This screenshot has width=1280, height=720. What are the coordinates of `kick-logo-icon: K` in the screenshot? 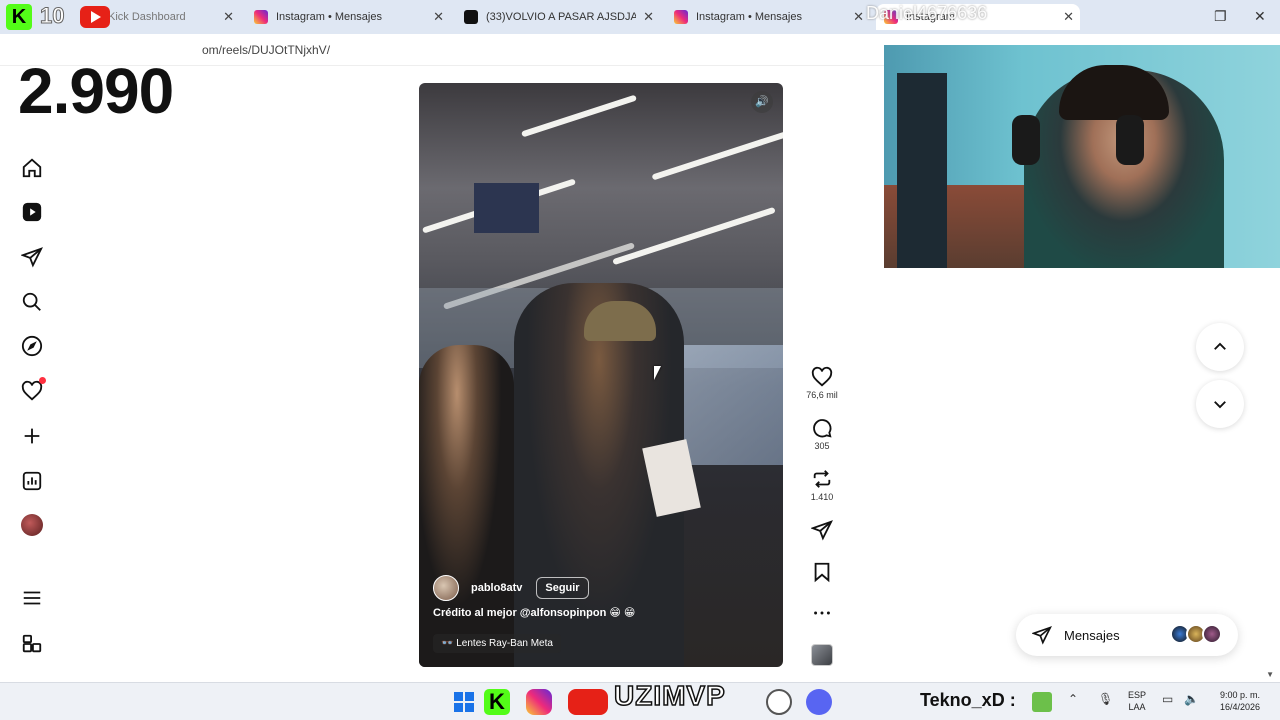 It's located at (19, 17).